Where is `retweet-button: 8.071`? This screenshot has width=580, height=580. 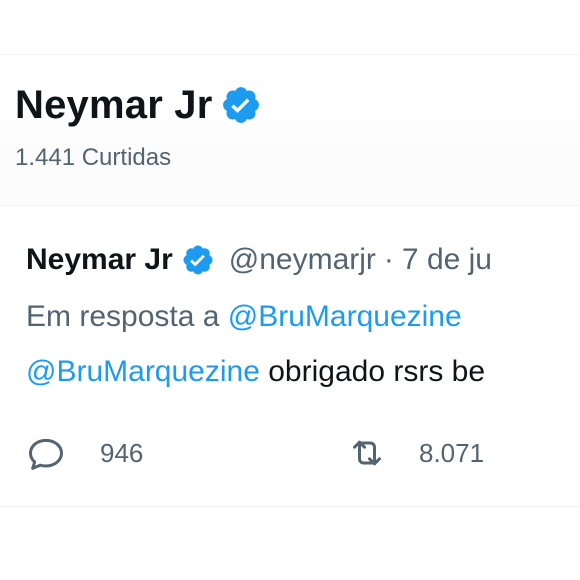 retweet-button: 8.071 is located at coordinates (415, 453).